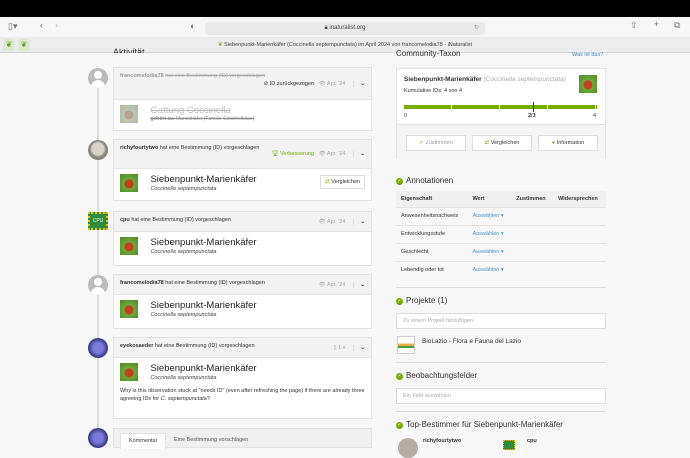 This screenshot has width=690, height=458. What do you see at coordinates (656, 24) in the screenshot?
I see `new-tab-icon: +` at bounding box center [656, 24].